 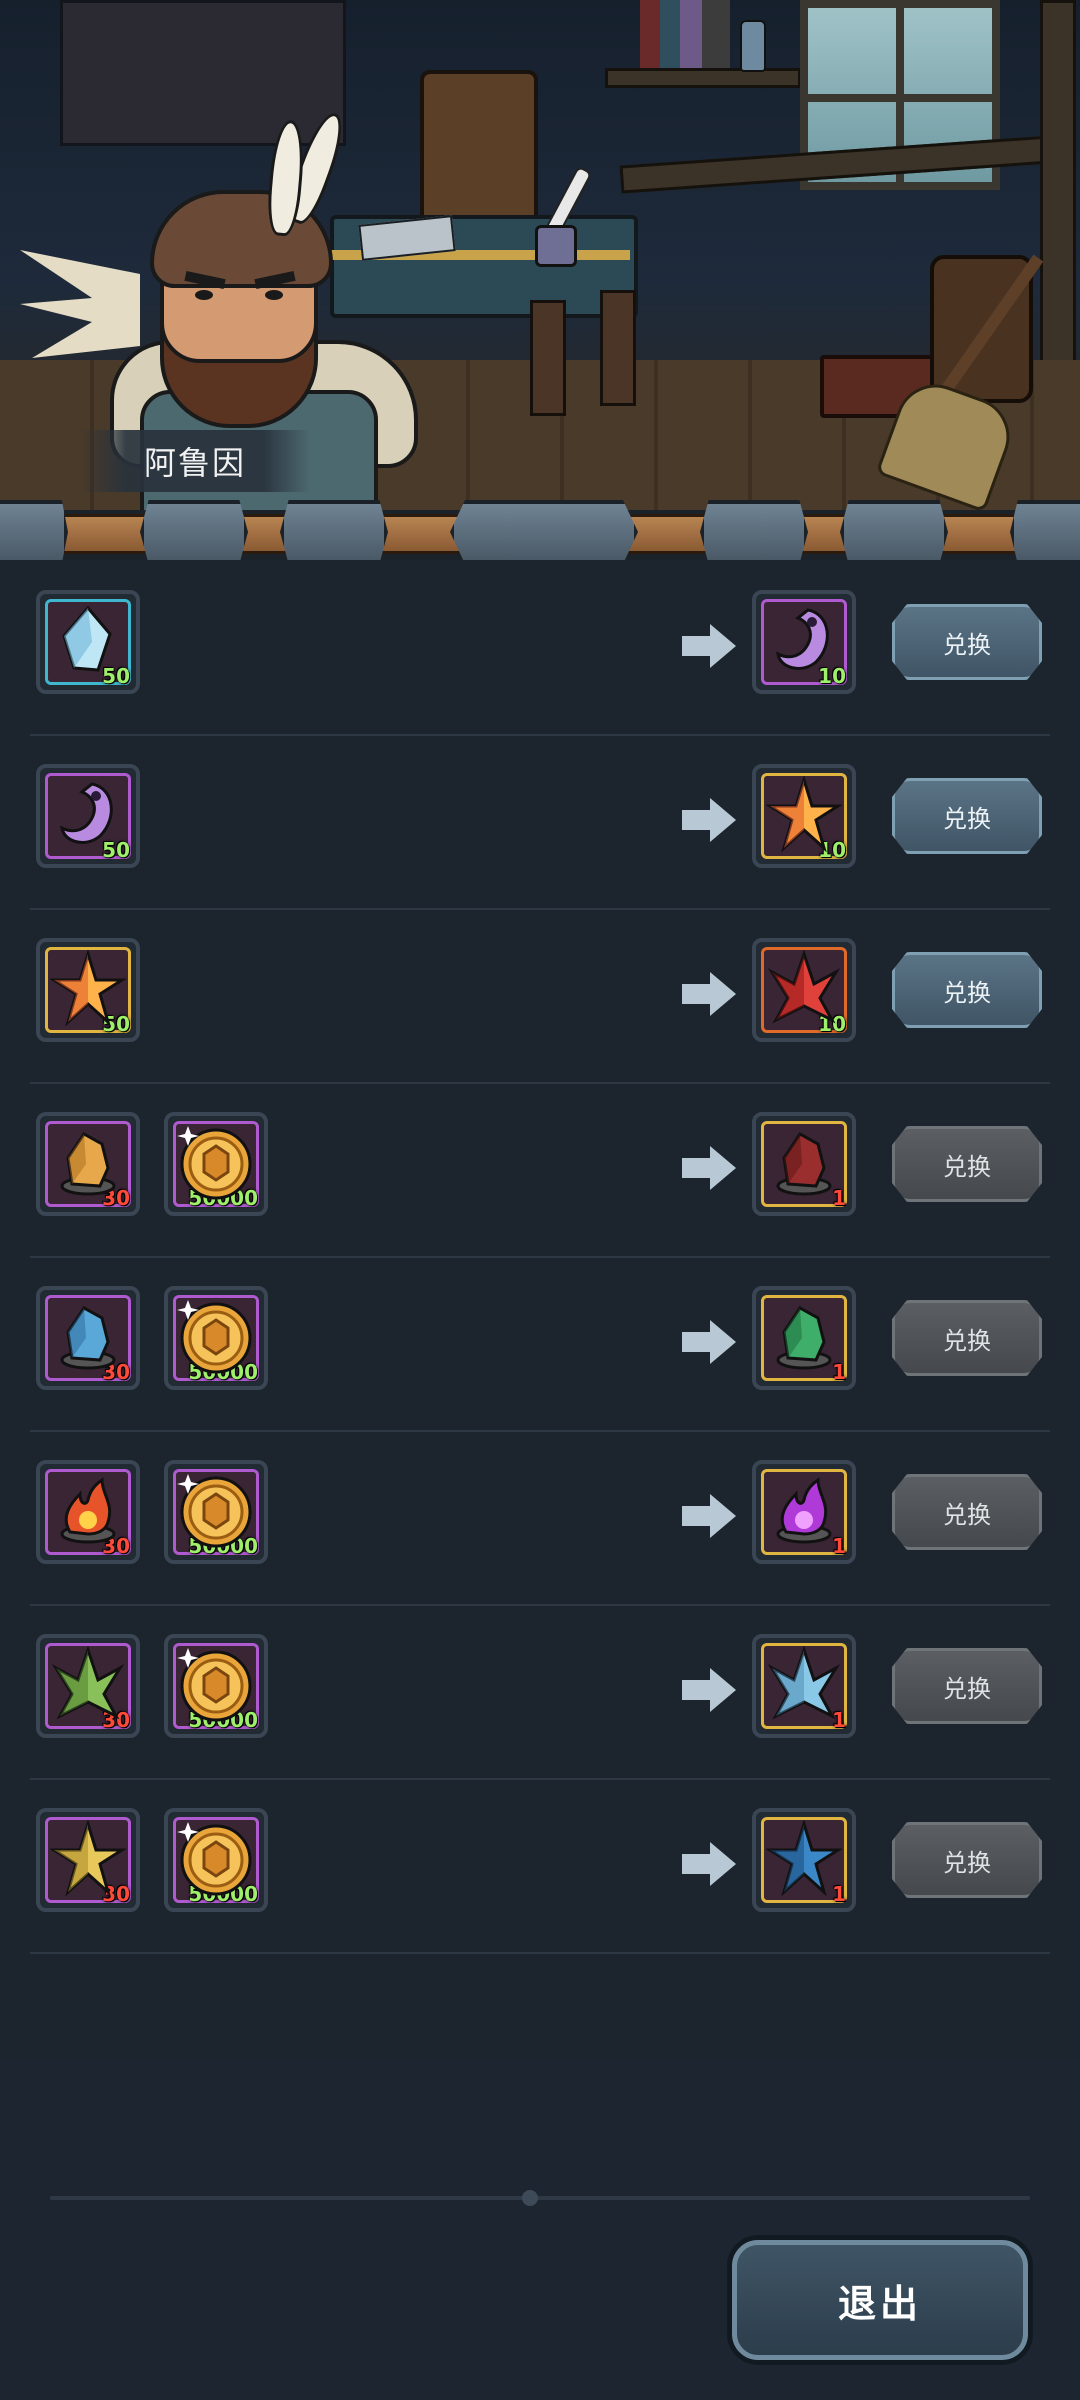 I want to click on blue-star-ore-slot: 1, so click(x=804, y=1860).